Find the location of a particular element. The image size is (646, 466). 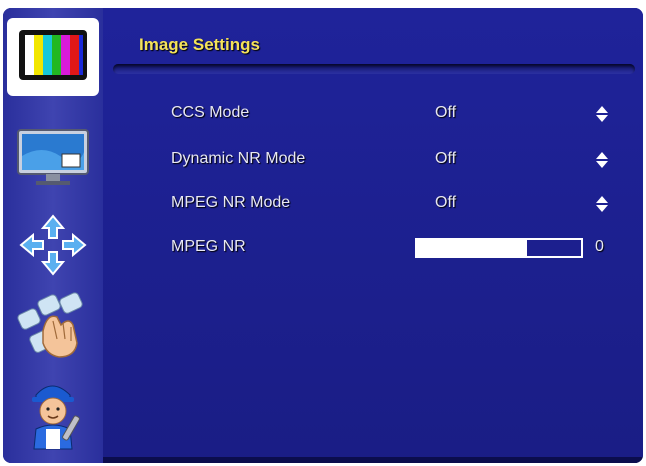

menu-item-label: MPEG NR is located at coordinates (208, 246).